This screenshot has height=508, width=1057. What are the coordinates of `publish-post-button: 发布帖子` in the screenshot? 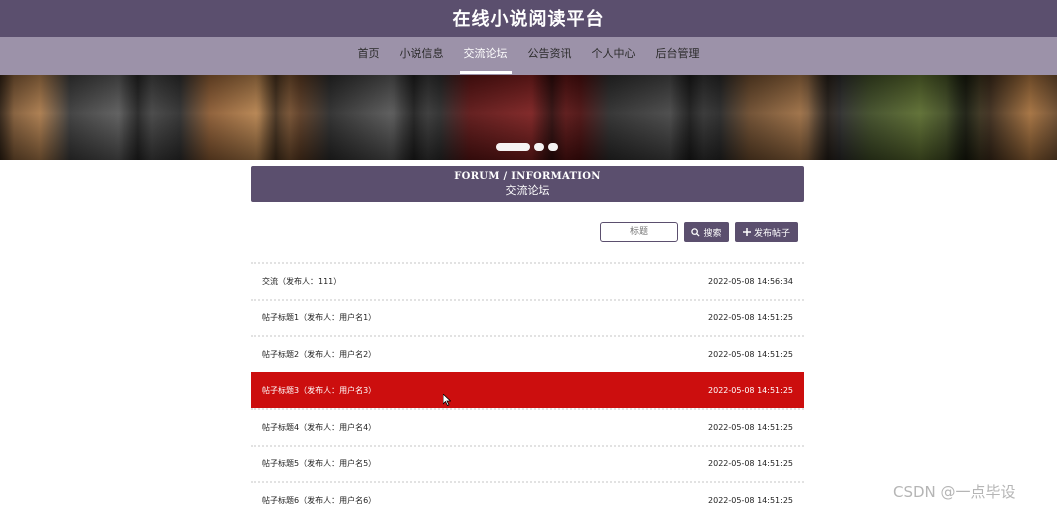 It's located at (766, 232).